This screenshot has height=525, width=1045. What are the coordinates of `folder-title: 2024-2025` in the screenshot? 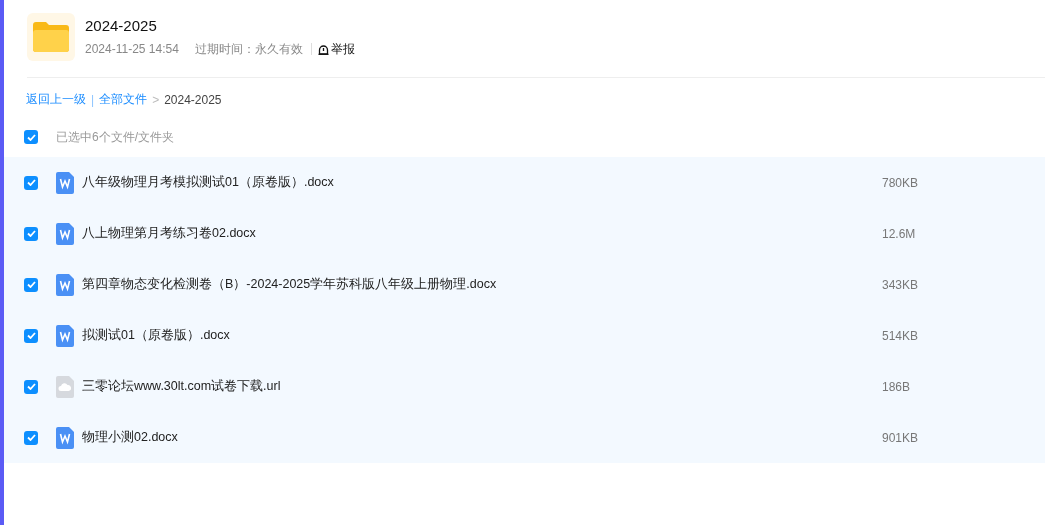 It's located at (121, 25).